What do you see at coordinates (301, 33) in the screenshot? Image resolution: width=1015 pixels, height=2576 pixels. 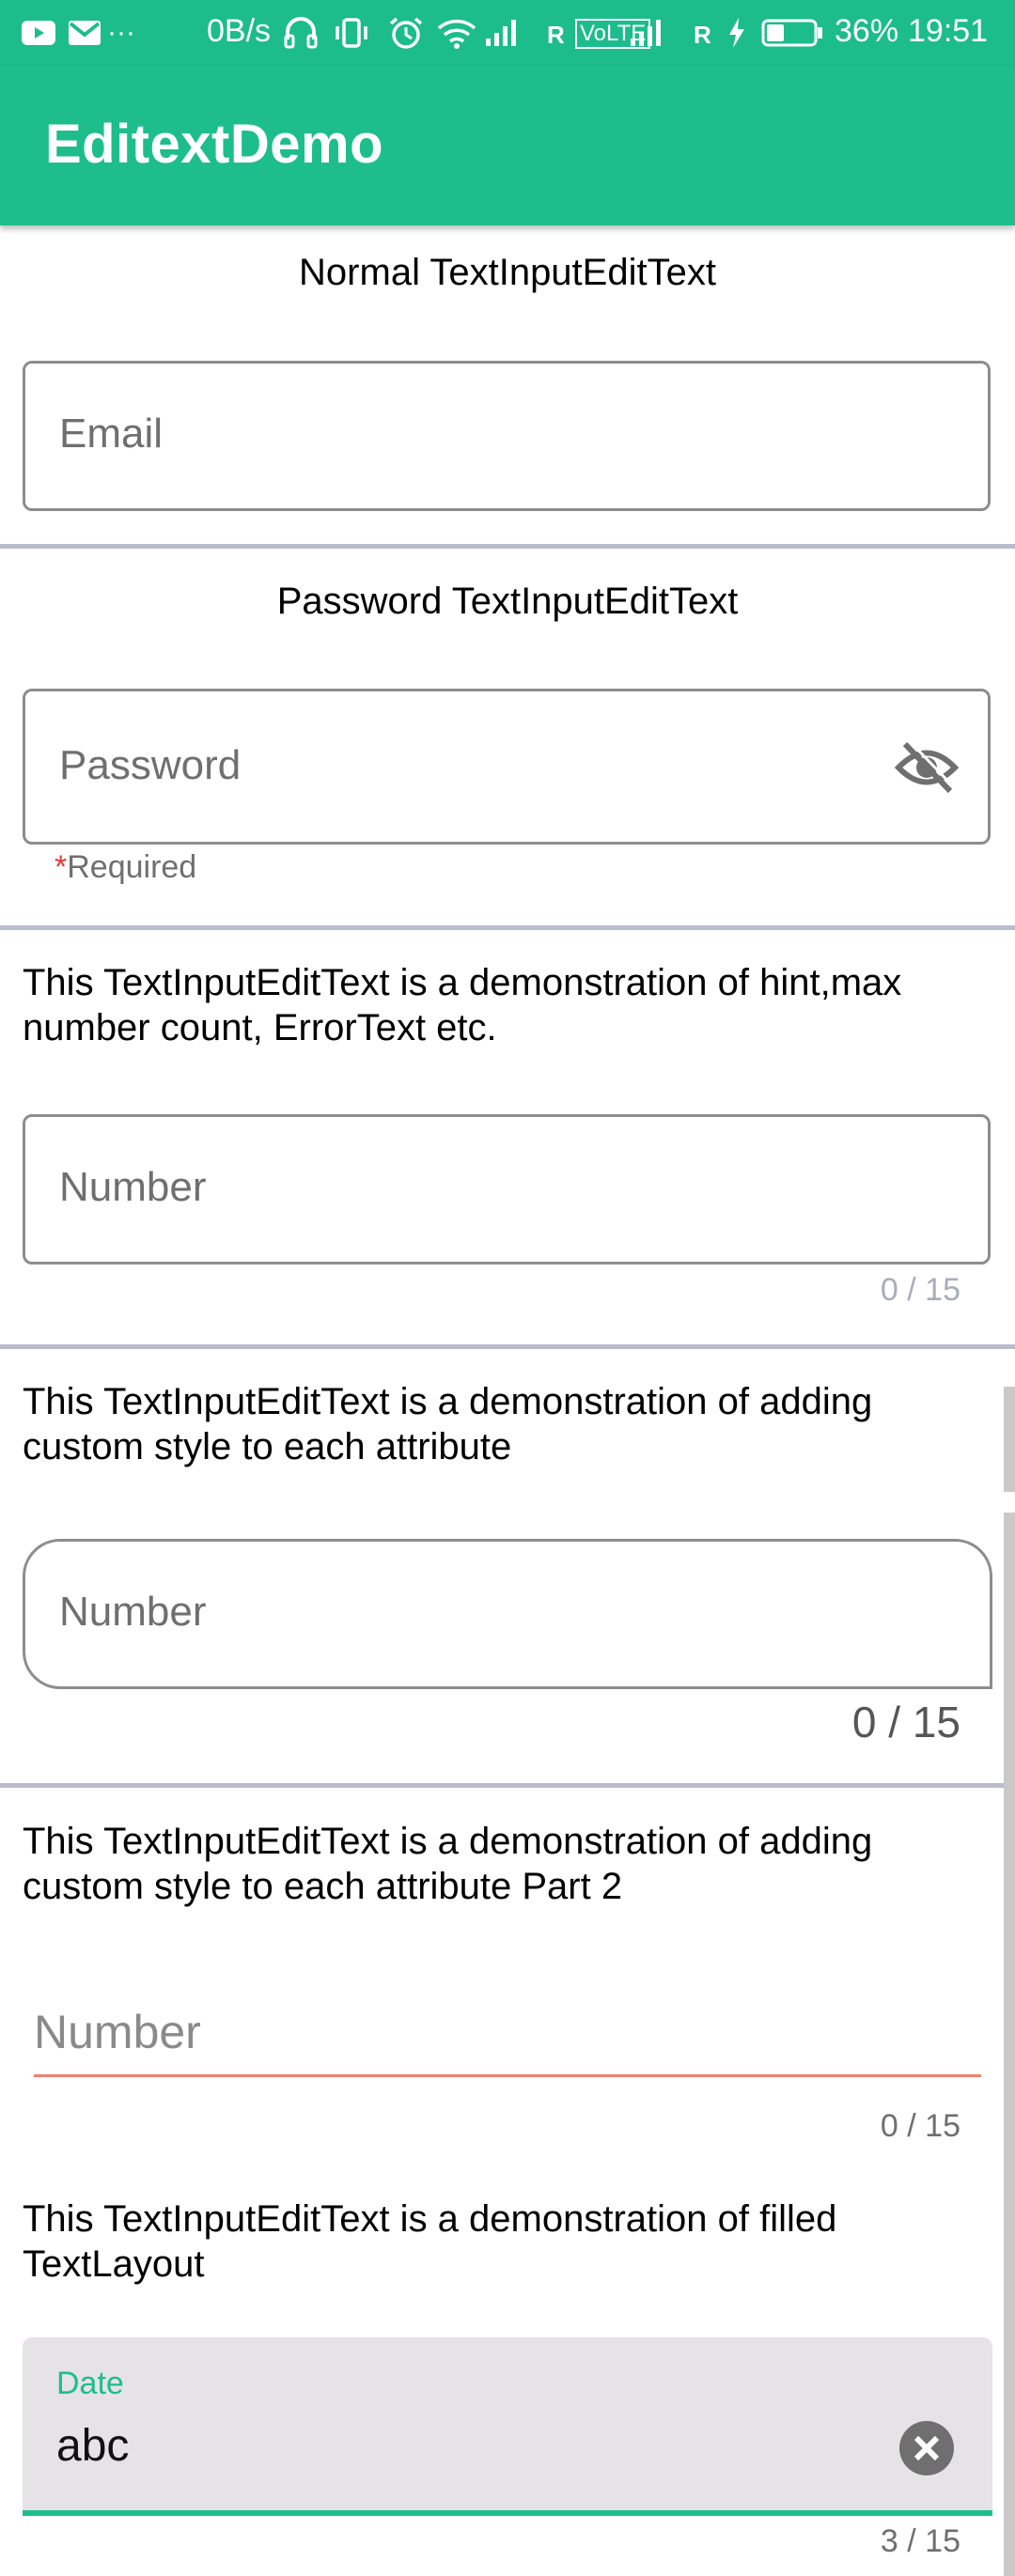 I see `headphones-icon` at bounding box center [301, 33].